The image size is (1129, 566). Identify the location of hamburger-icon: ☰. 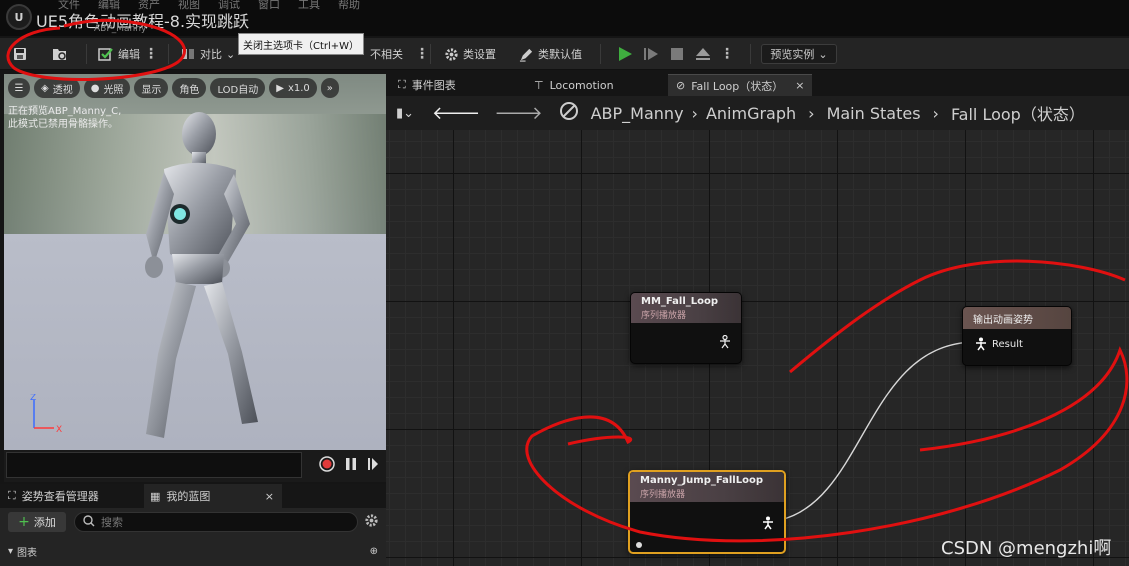
(19, 88).